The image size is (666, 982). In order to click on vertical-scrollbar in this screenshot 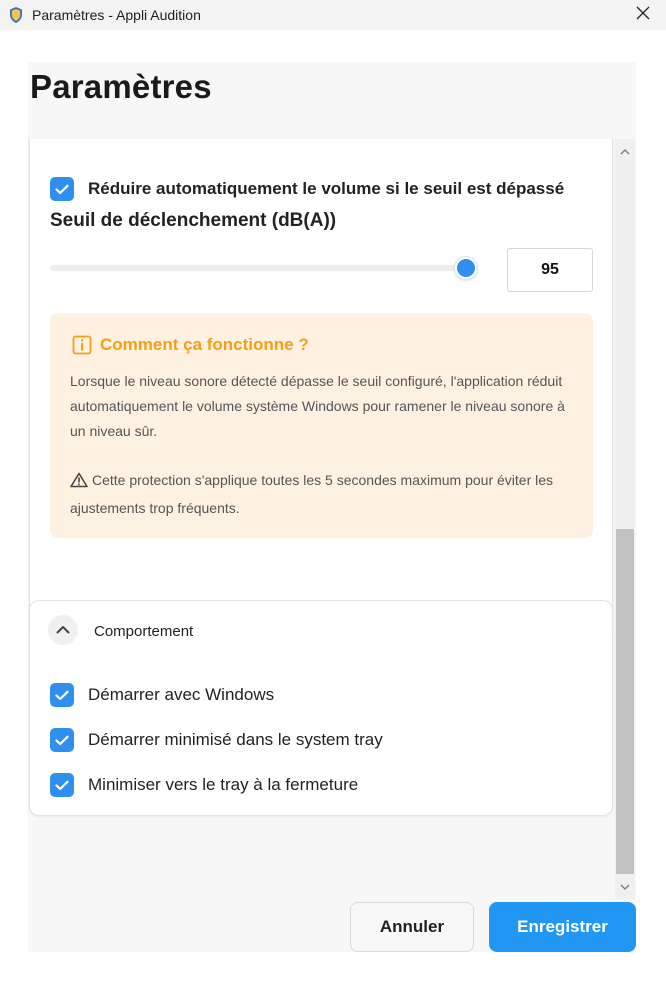, I will do `click(625, 519)`.